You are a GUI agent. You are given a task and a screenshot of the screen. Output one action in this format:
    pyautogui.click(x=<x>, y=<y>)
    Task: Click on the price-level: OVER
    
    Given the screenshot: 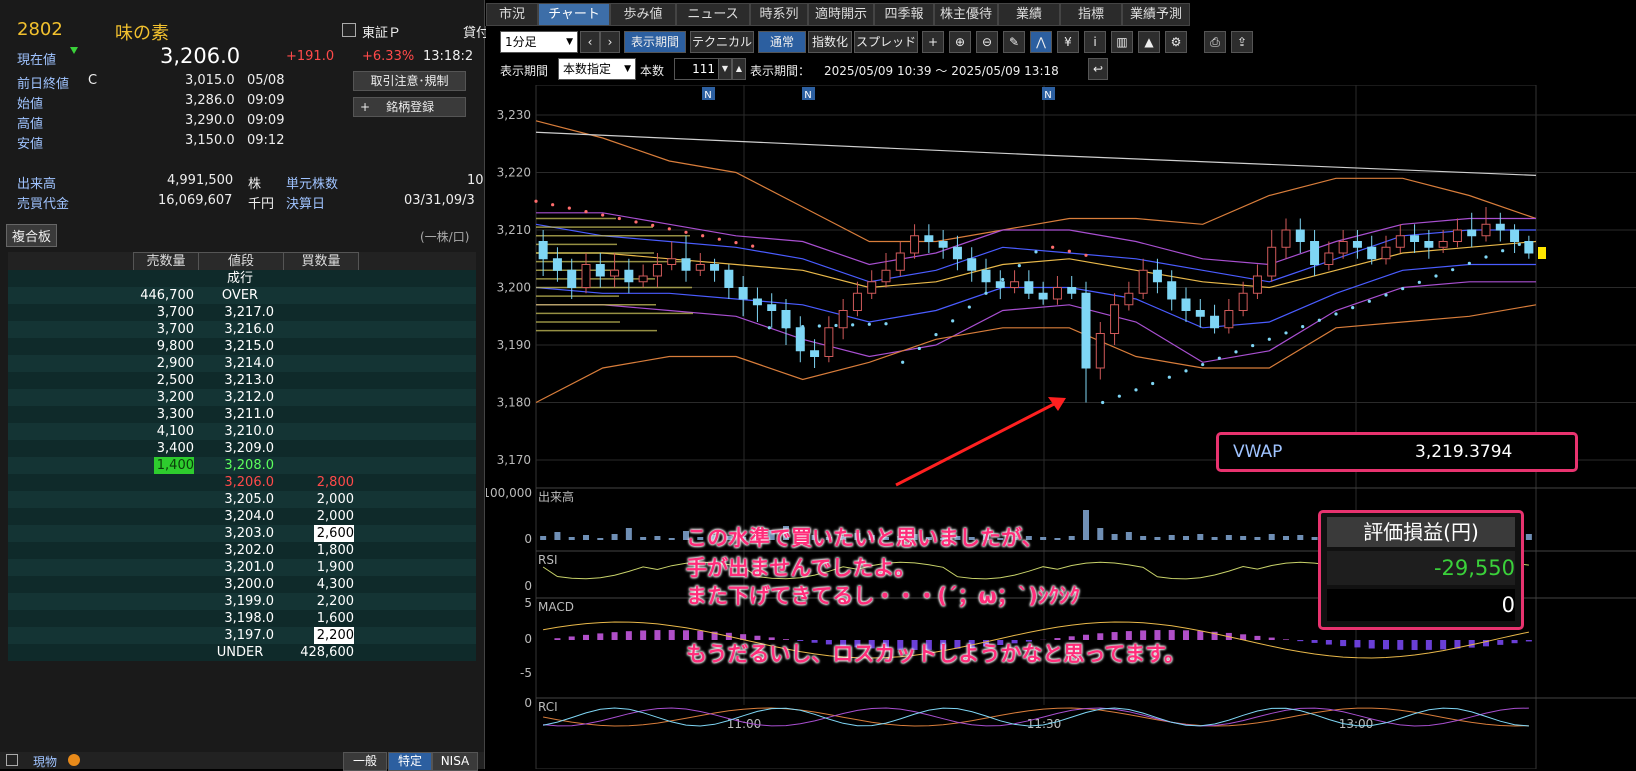 What is the action you would take?
    pyautogui.click(x=240, y=295)
    